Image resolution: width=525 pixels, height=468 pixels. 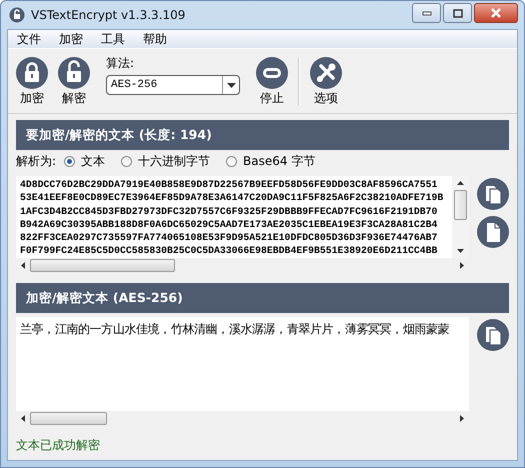 I want to click on maximize-button, so click(x=457, y=13).